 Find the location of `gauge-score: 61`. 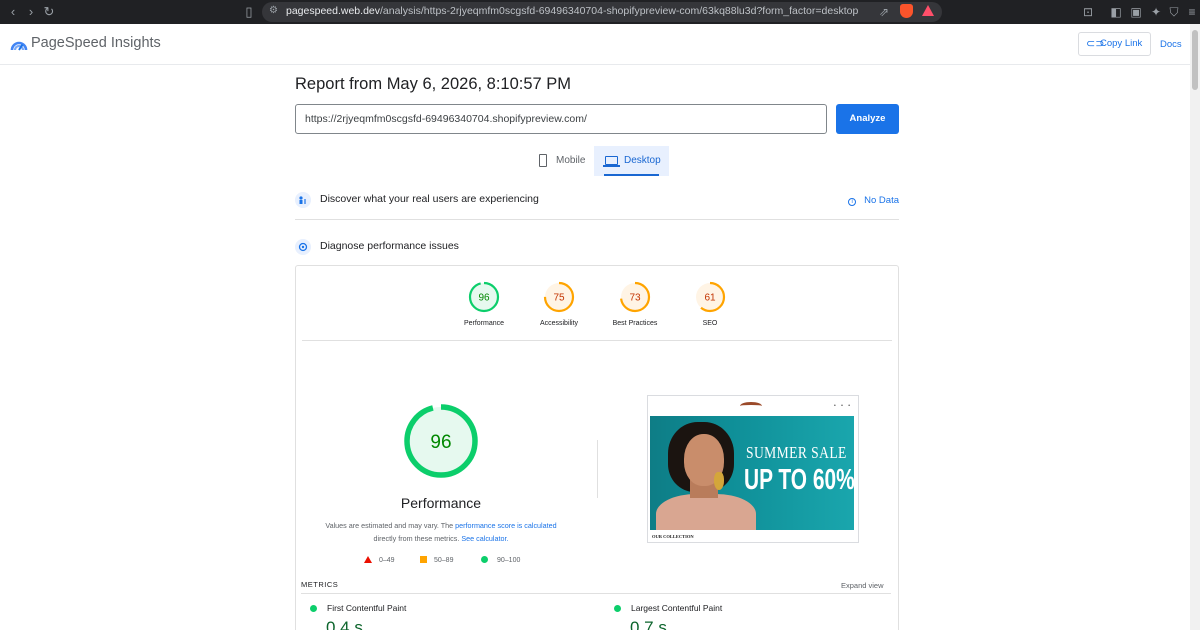

gauge-score: 61 is located at coordinates (710, 298).